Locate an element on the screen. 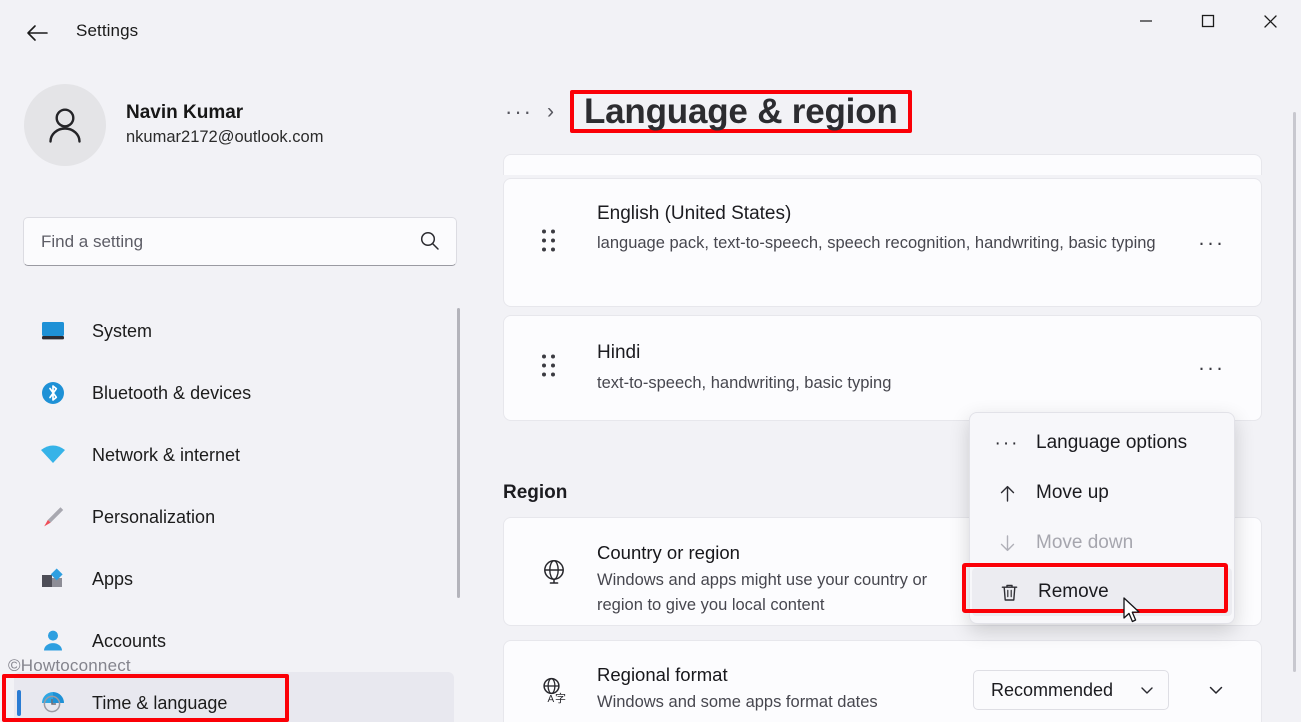  svg-text: A is located at coordinates (551, 699).